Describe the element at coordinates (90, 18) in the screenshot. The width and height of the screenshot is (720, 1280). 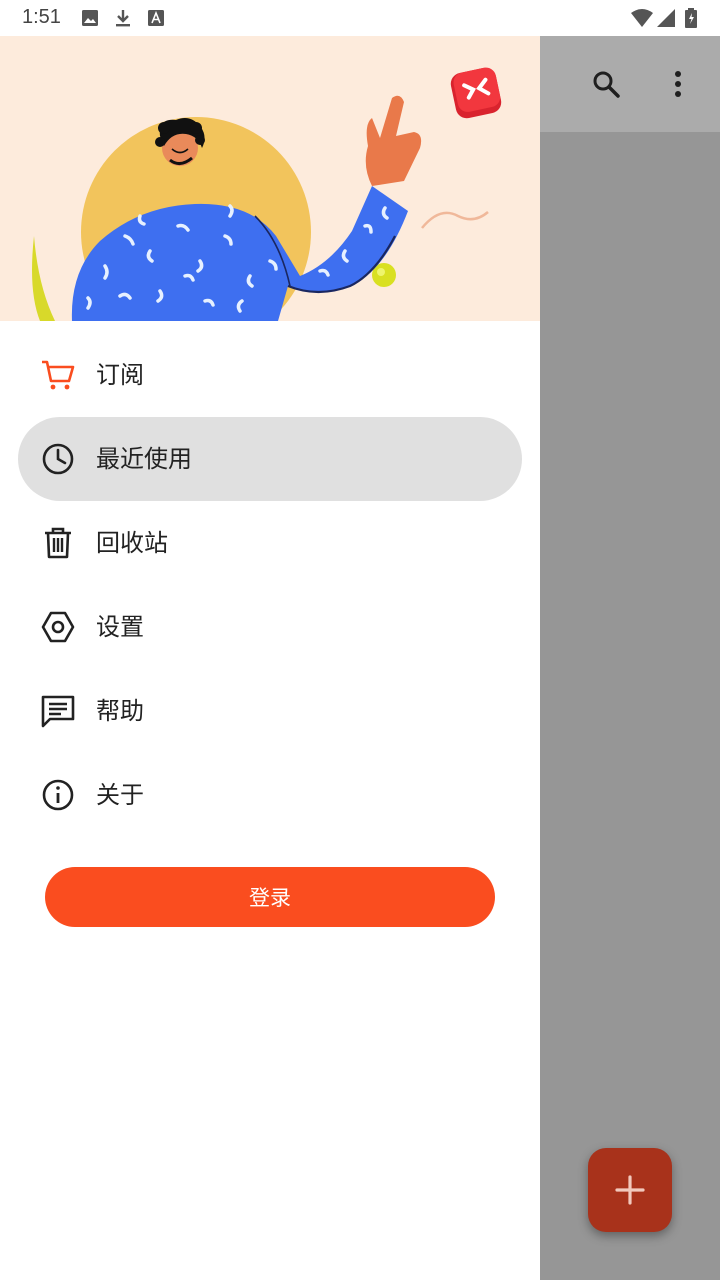
I see `image-icon` at that location.